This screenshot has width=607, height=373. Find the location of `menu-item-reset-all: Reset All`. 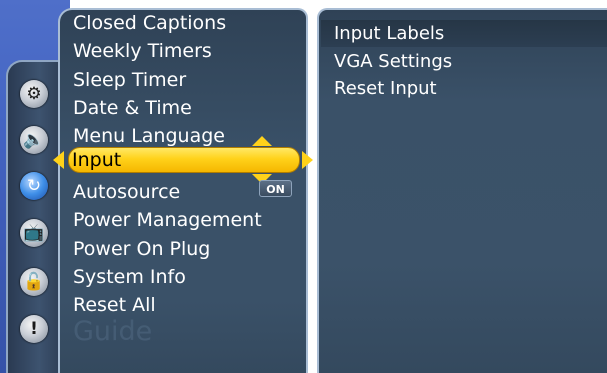

menu-item-reset-all: Reset All is located at coordinates (114, 305).